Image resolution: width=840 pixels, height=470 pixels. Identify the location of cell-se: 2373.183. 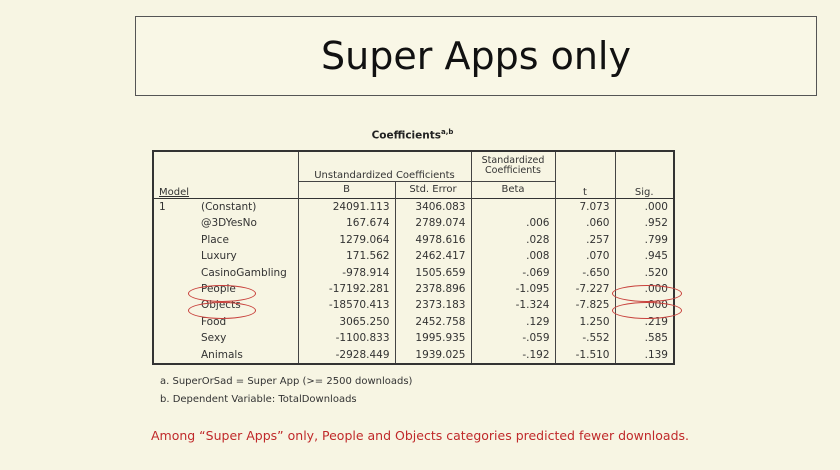
(432, 305).